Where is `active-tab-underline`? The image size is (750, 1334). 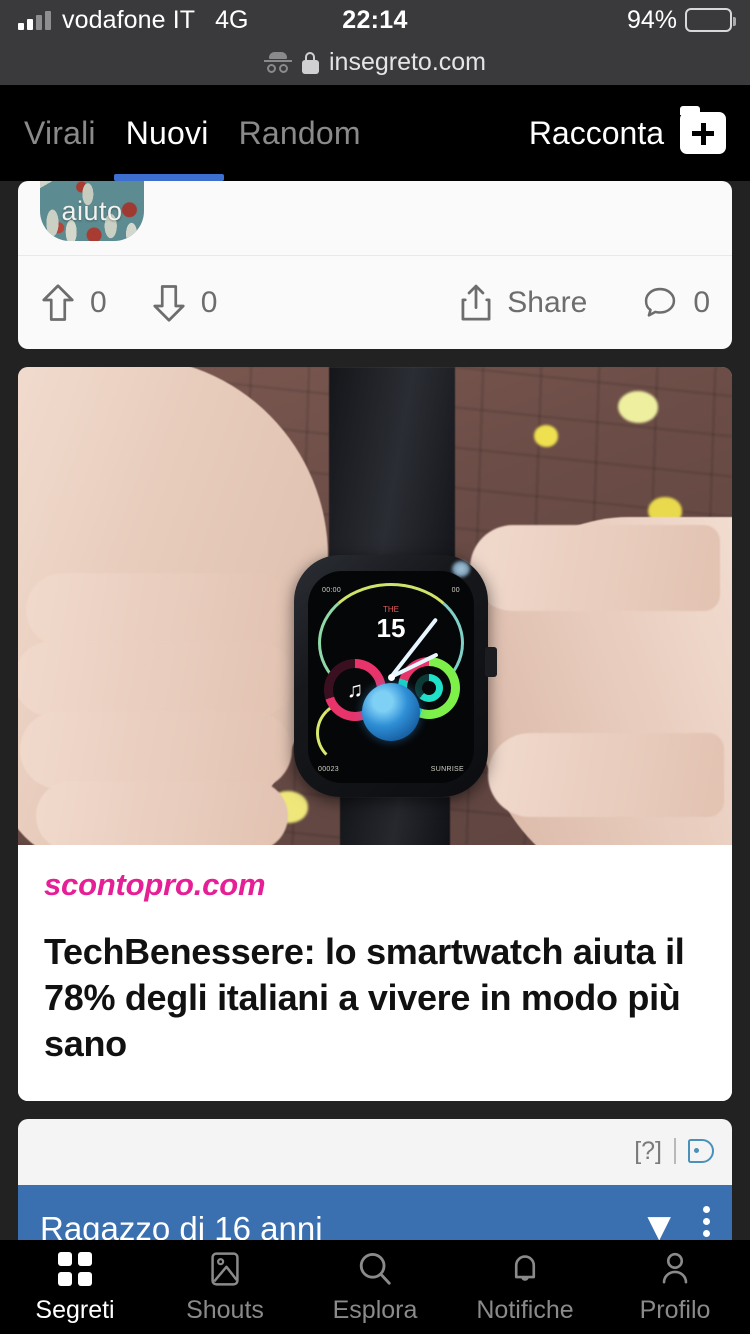 active-tab-underline is located at coordinates (169, 177).